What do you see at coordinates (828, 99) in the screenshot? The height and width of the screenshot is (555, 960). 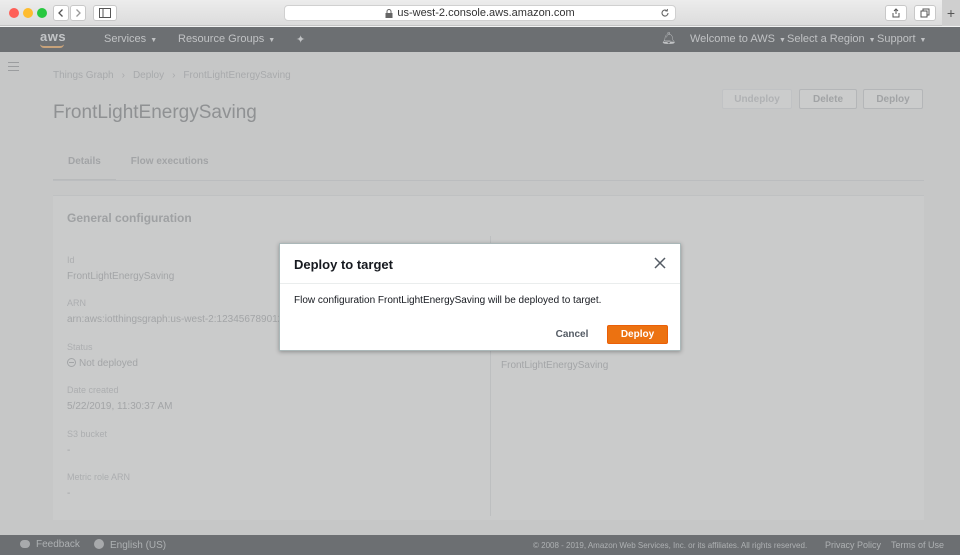 I see `delete-button: Delete` at bounding box center [828, 99].